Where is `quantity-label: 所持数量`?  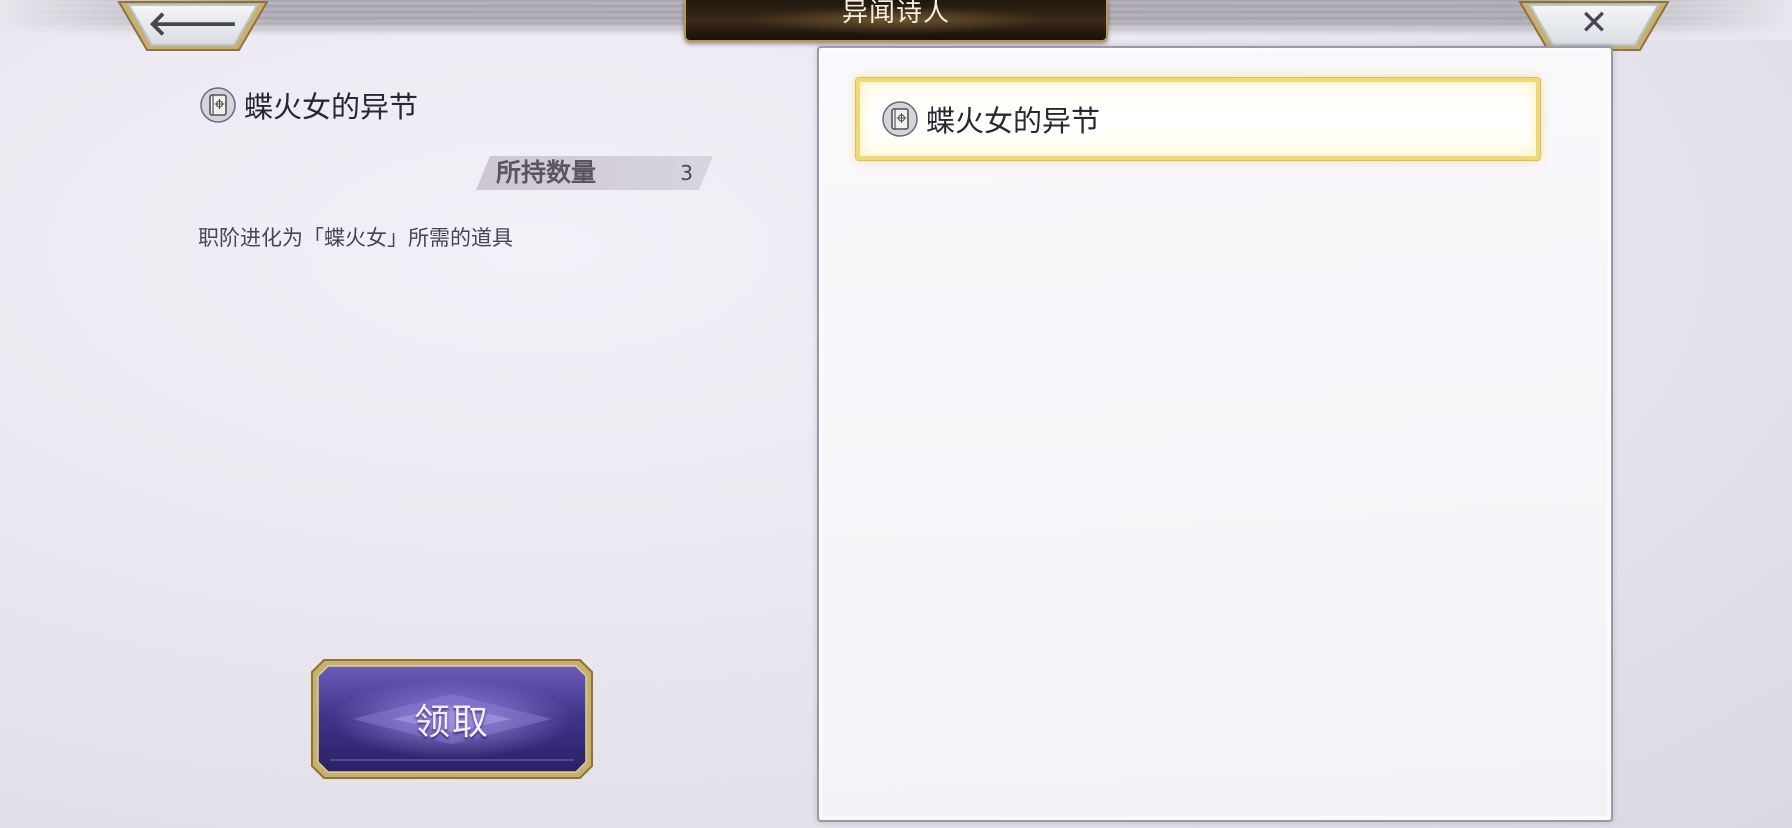
quantity-label: 所持数量 is located at coordinates (546, 172).